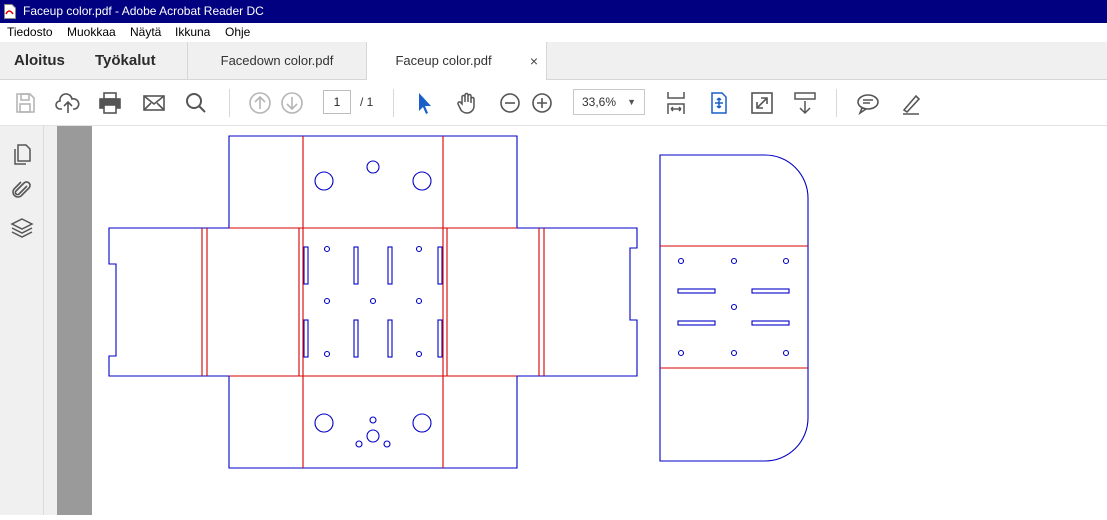 This screenshot has height=520, width=1107. I want to click on hand-tool-button, so click(467, 103).